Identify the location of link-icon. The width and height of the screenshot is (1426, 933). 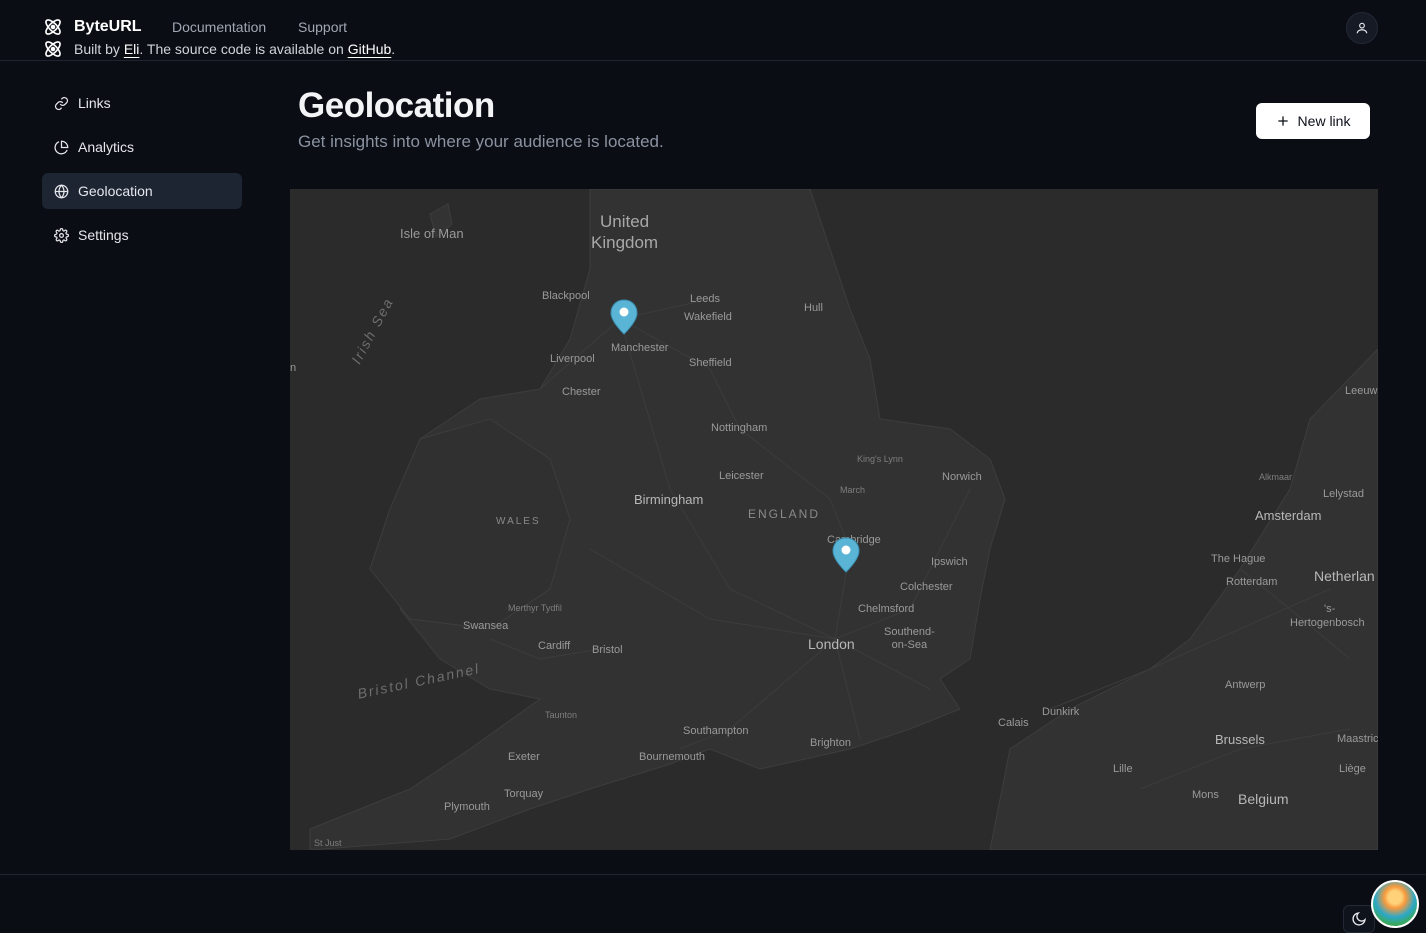
(61, 103).